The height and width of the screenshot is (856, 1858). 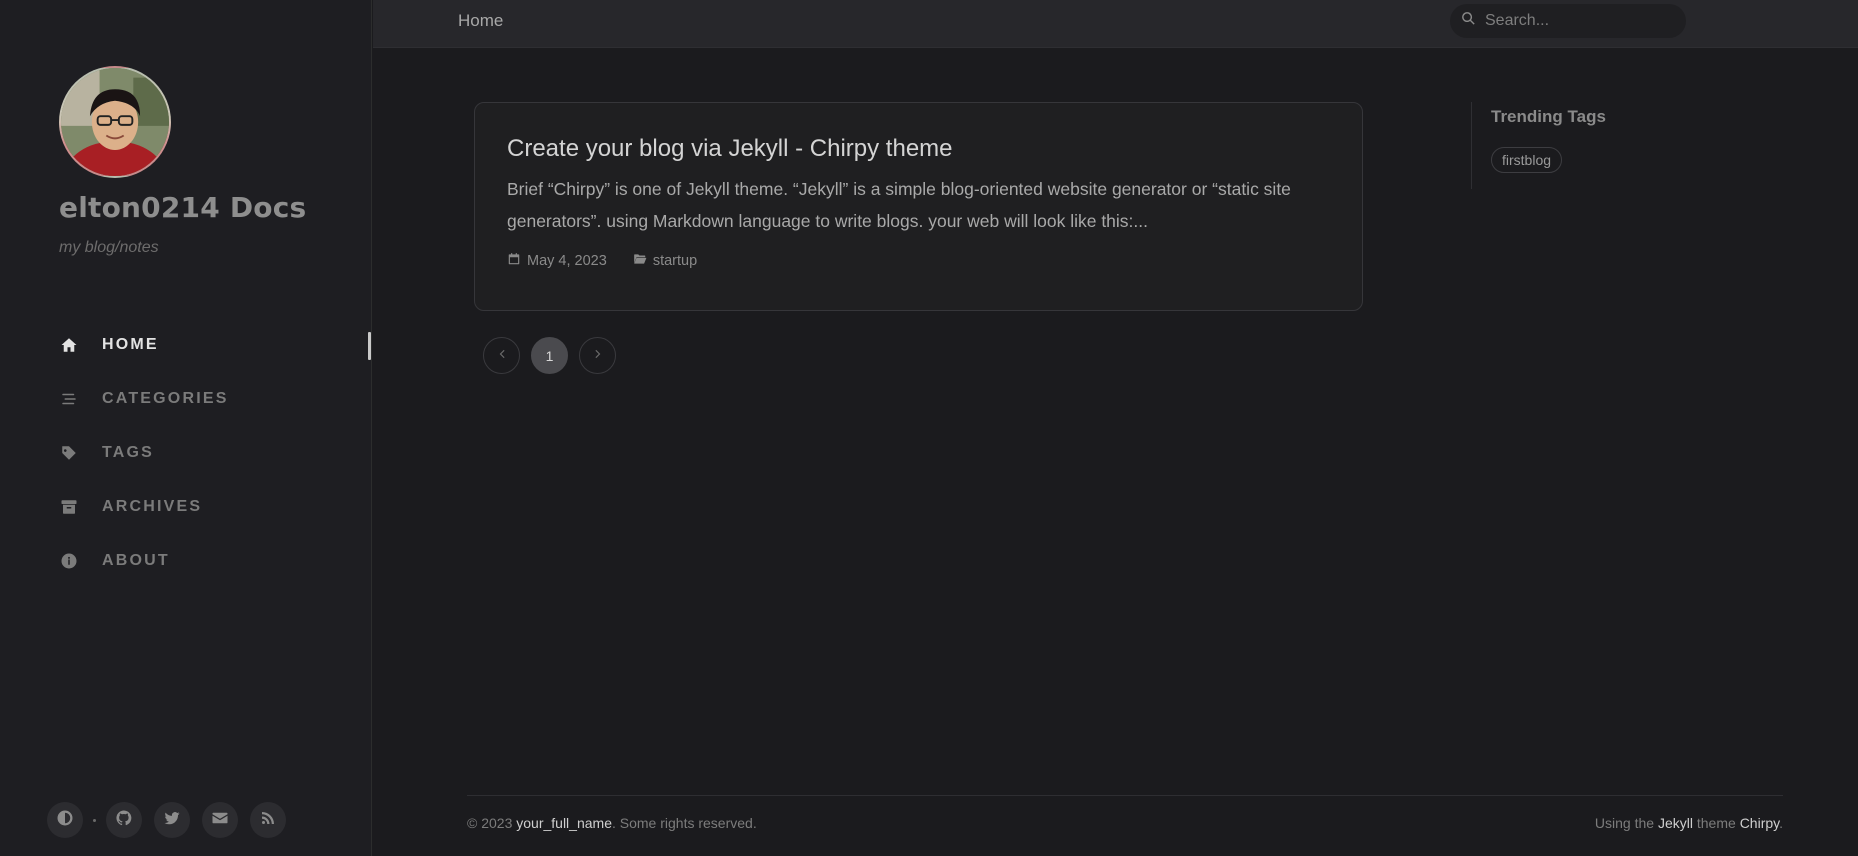 I want to click on sidebar-item-label: HOME, so click(x=130, y=344).